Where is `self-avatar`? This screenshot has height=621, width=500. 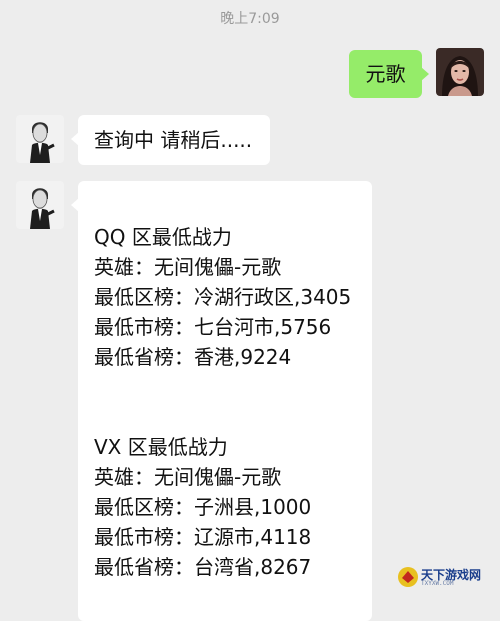 self-avatar is located at coordinates (460, 72).